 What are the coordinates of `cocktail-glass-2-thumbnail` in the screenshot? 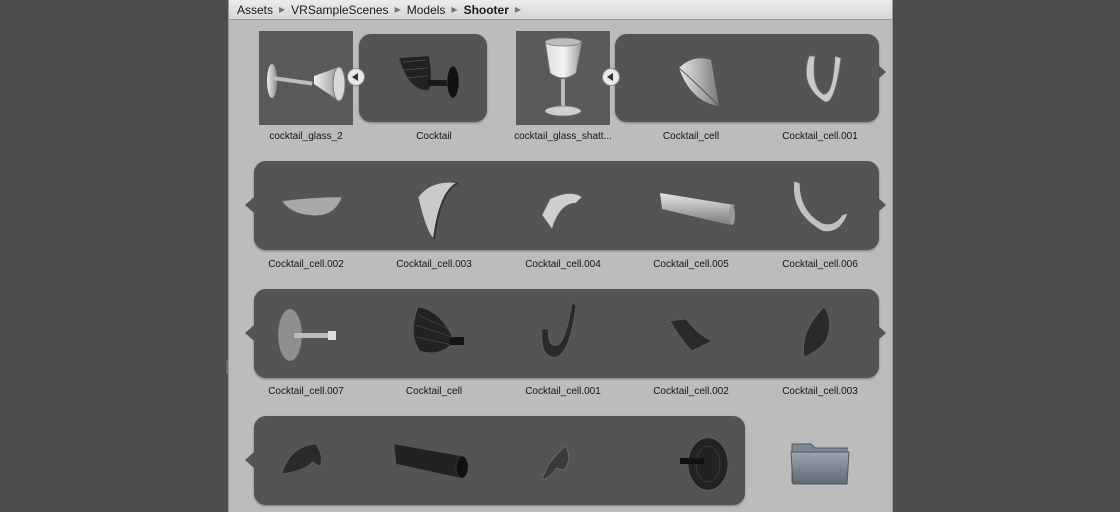 It's located at (306, 78).